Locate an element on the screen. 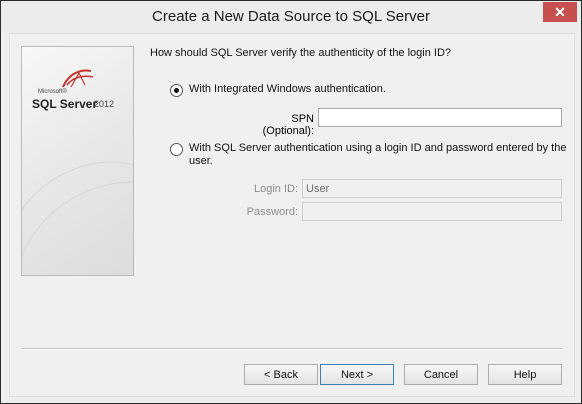 This screenshot has height=404, width=582. integrated-auth-option: With Integrated Windows authentication. is located at coordinates (278, 90).